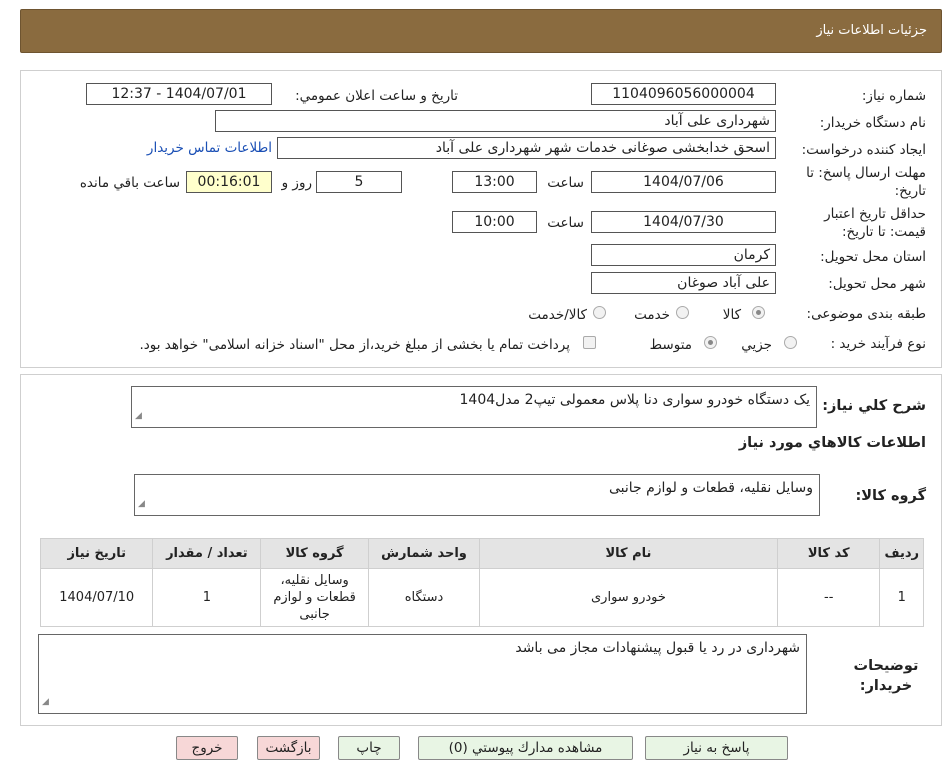 The height and width of the screenshot is (781, 944). What do you see at coordinates (495, 121) in the screenshot?
I see `buyer-org-field: شهرداری علی آباد` at bounding box center [495, 121].